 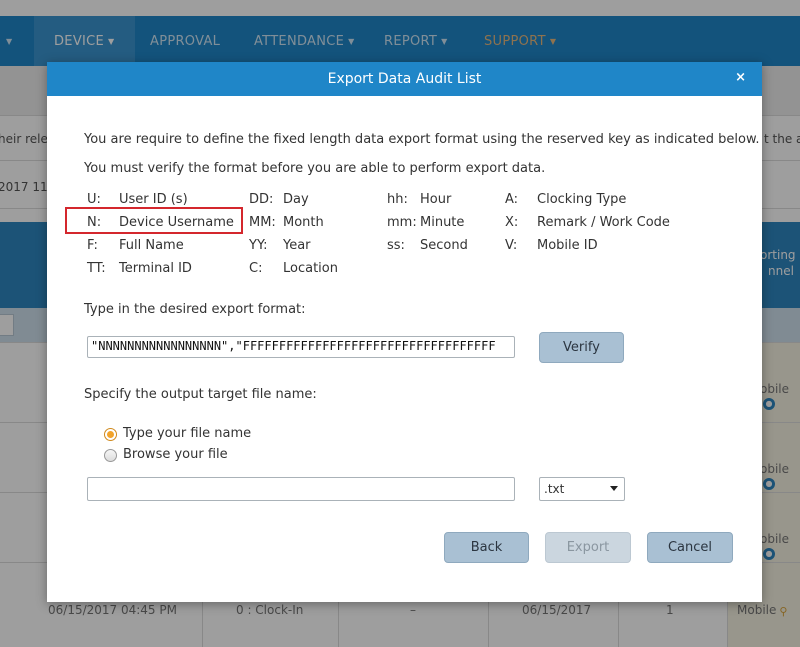 What do you see at coordinates (92, 245) in the screenshot?
I see `key-code: F:` at bounding box center [92, 245].